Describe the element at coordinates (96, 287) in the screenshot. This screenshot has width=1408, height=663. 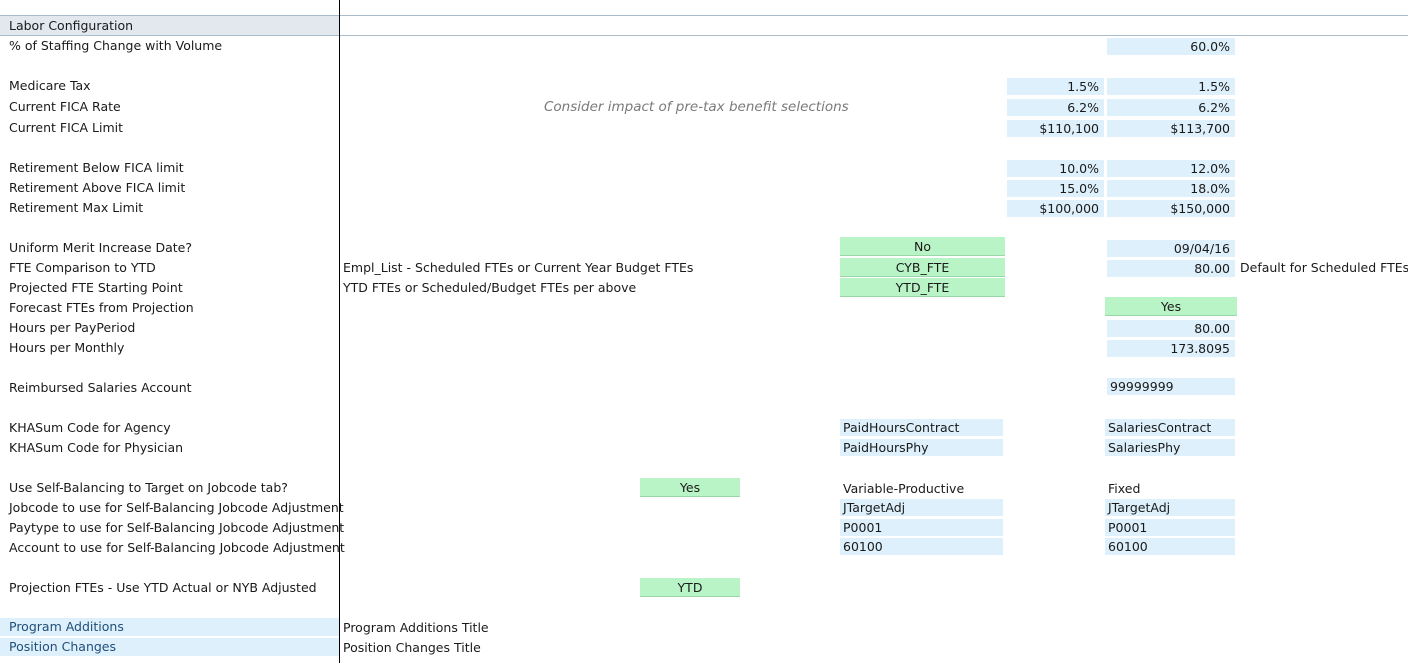
I see `fte-start-label: Projected FTE Starting Point` at that location.